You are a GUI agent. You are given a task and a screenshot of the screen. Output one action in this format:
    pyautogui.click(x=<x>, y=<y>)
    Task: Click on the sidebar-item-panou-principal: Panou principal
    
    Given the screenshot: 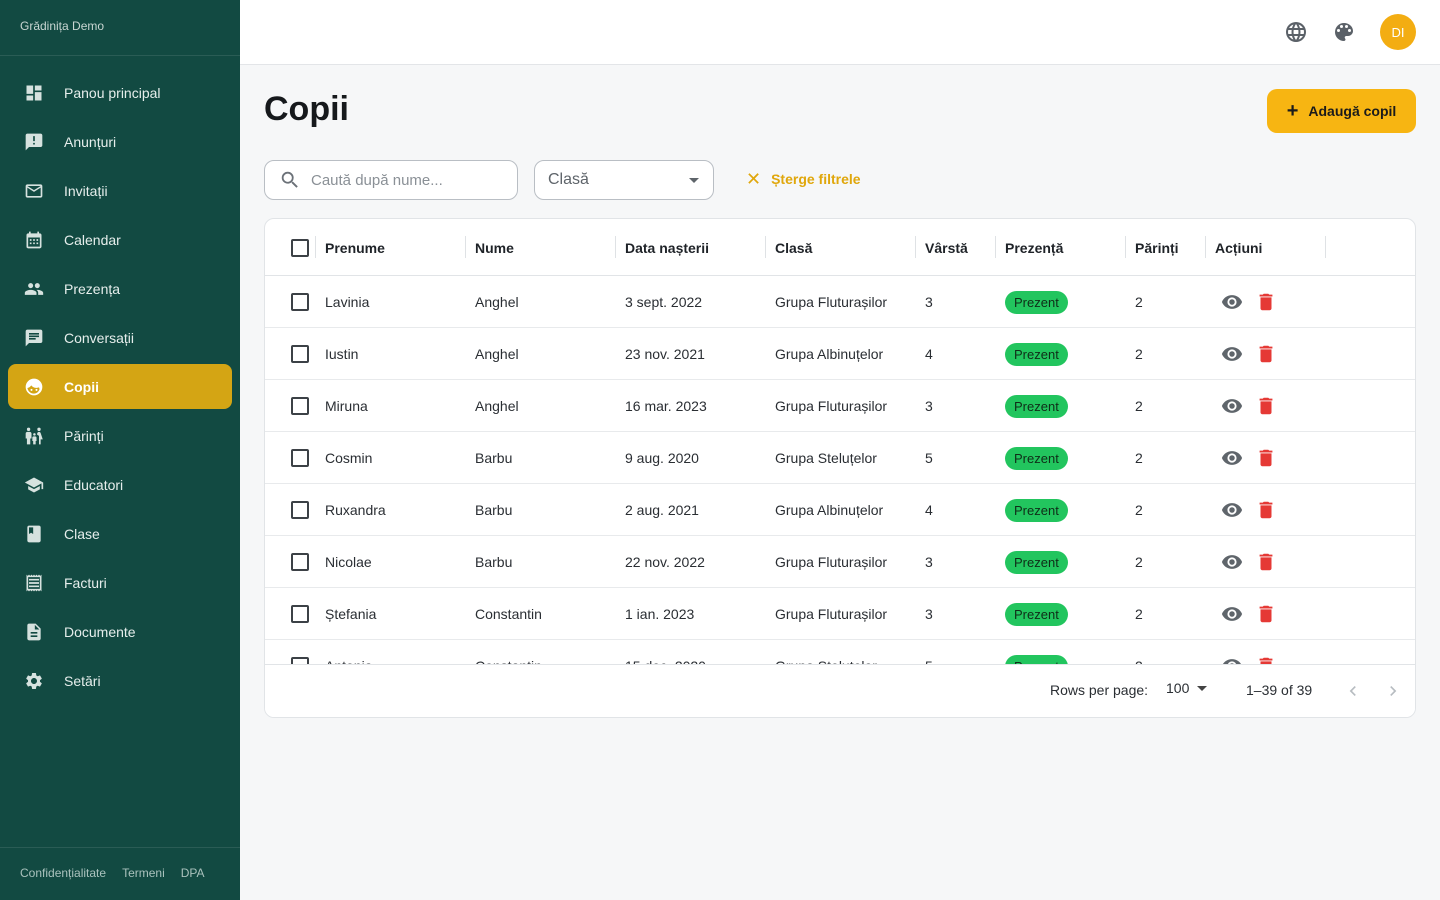 What is the action you would take?
    pyautogui.click(x=120, y=92)
    